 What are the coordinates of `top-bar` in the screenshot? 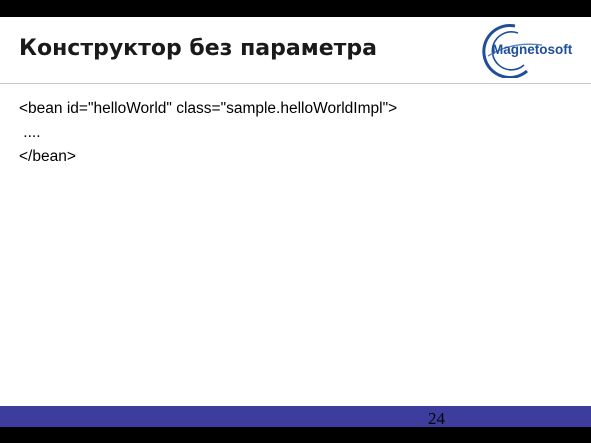 It's located at (295, 8).